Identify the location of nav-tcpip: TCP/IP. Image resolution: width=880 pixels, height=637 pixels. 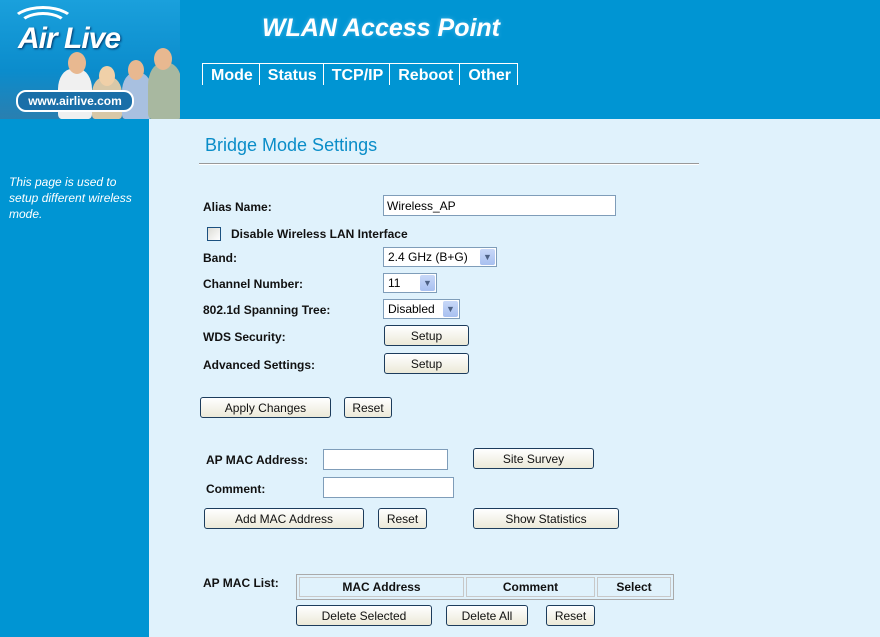
(356, 74).